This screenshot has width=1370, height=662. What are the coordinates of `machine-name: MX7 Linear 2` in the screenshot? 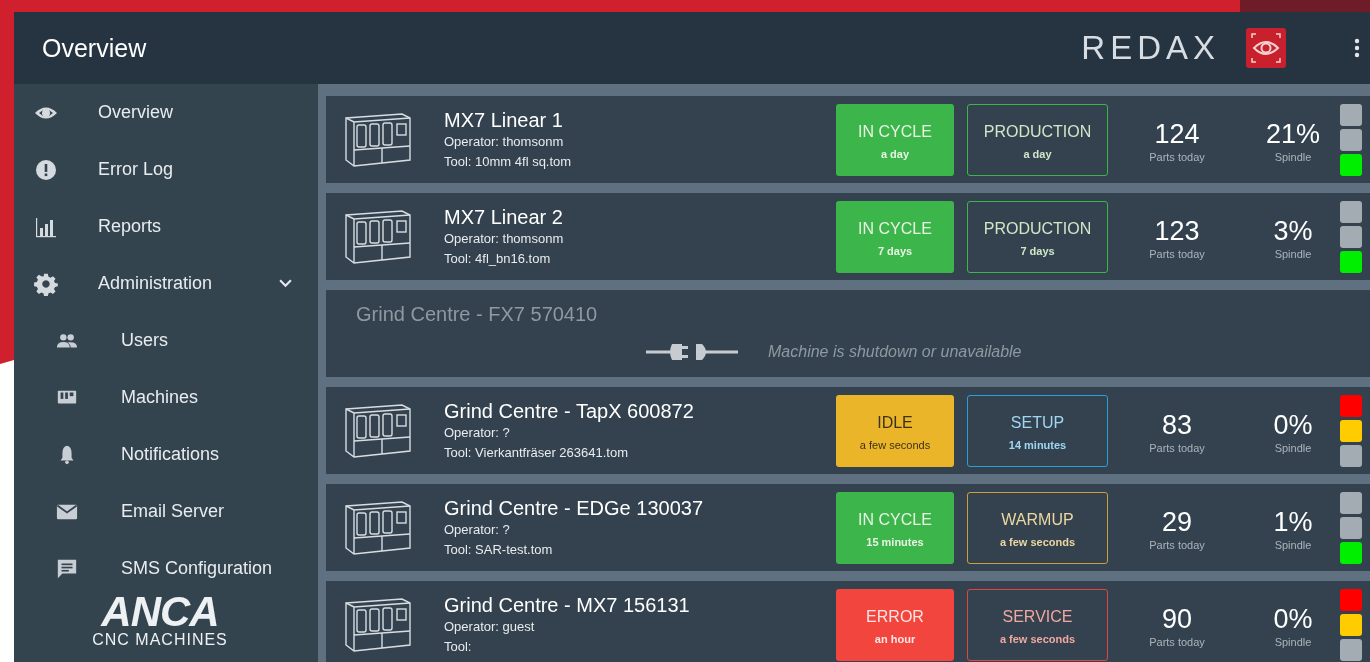 It's located at (504, 216).